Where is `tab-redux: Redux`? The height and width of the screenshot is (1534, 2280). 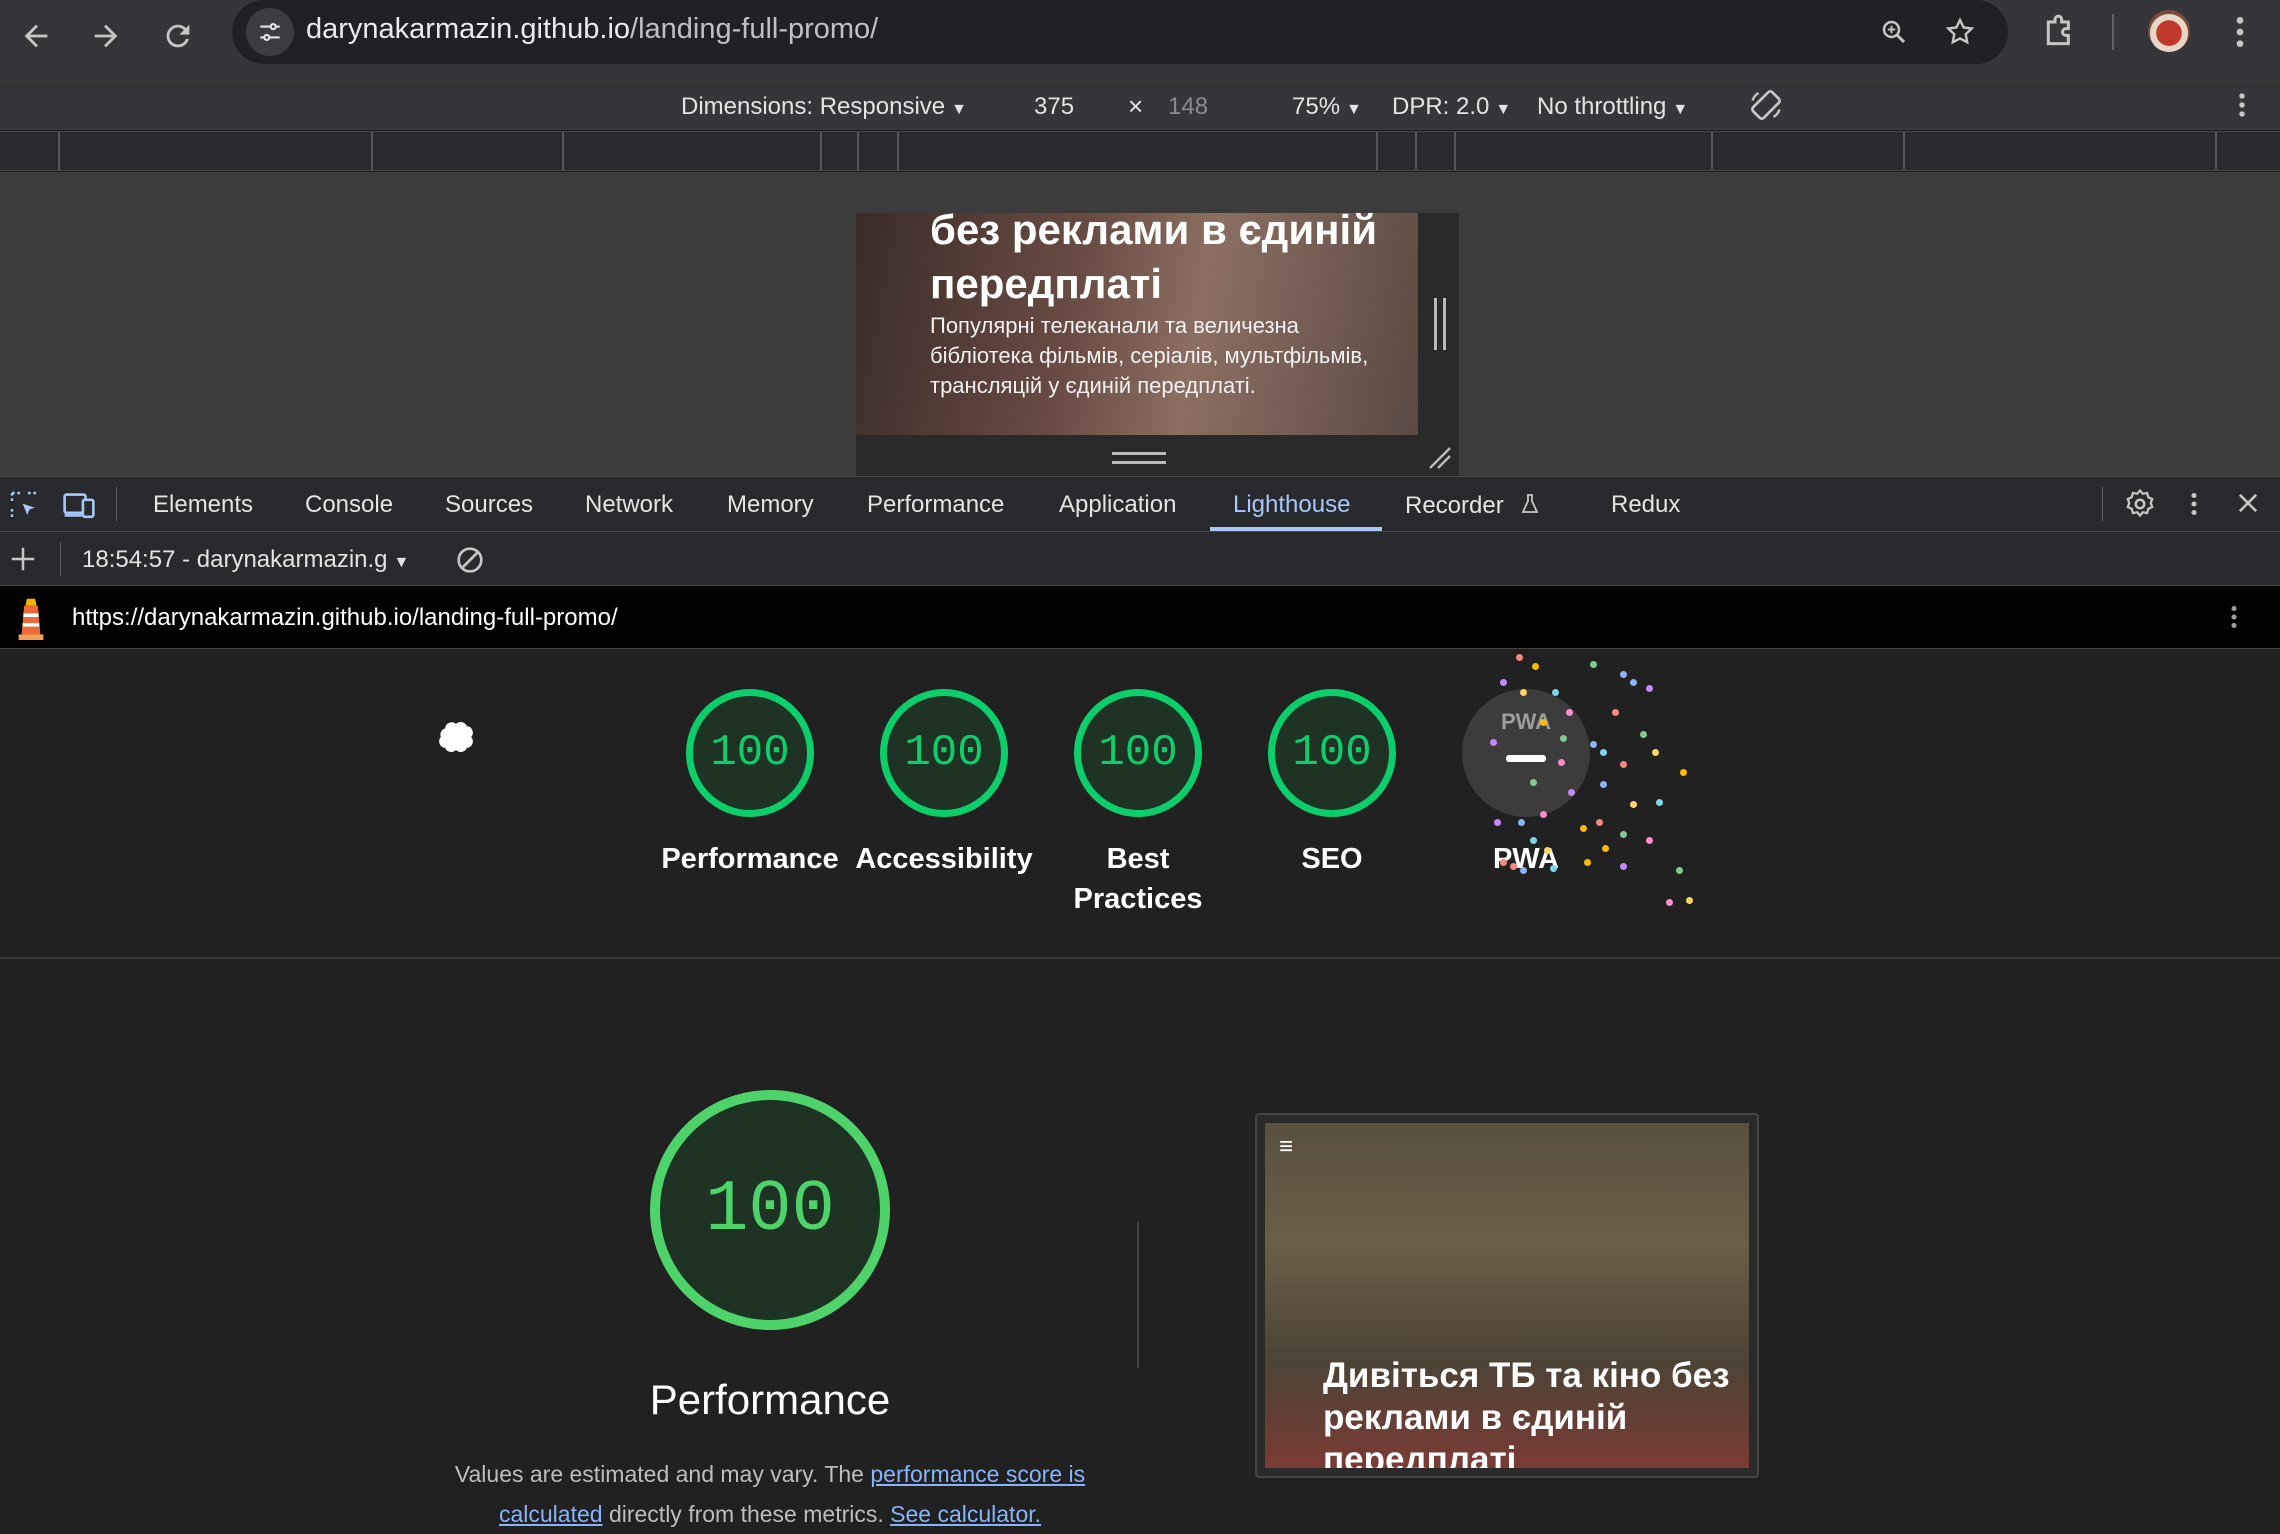 tab-redux: Redux is located at coordinates (1645, 505).